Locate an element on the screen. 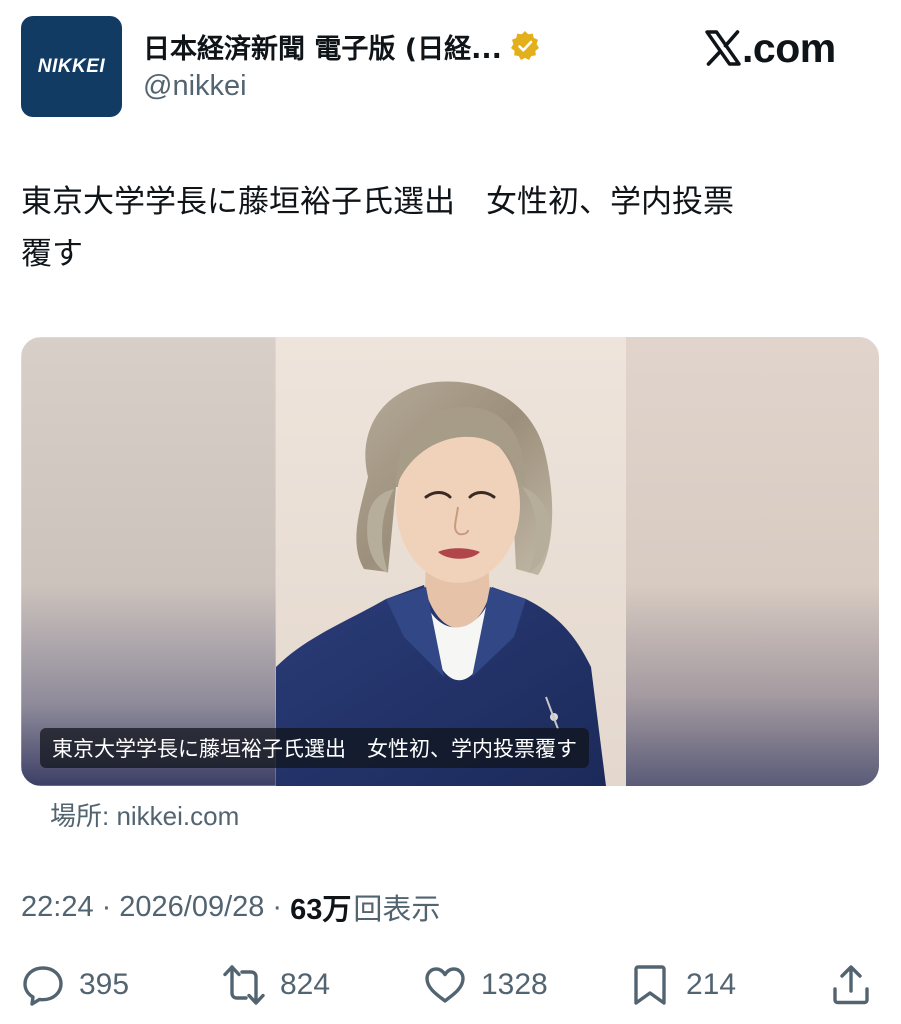  card-source-link: 場所: nikkei.com is located at coordinates (144, 814).